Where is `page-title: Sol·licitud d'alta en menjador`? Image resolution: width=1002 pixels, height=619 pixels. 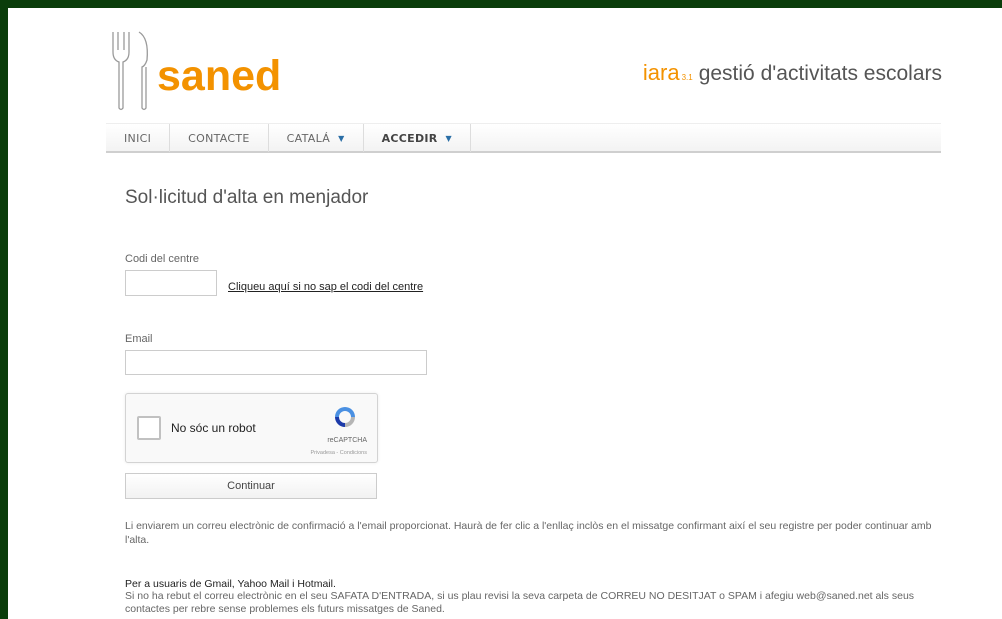
page-title: Sol·licitud d'alta en menjador is located at coordinates (247, 197).